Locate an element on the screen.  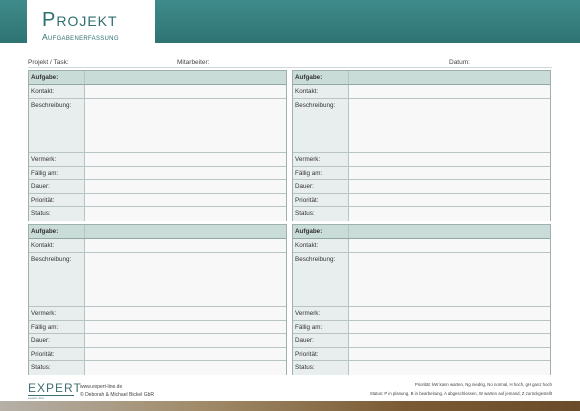
title-box: Projekt Aufgabenerfassung is located at coordinates (91, 21).